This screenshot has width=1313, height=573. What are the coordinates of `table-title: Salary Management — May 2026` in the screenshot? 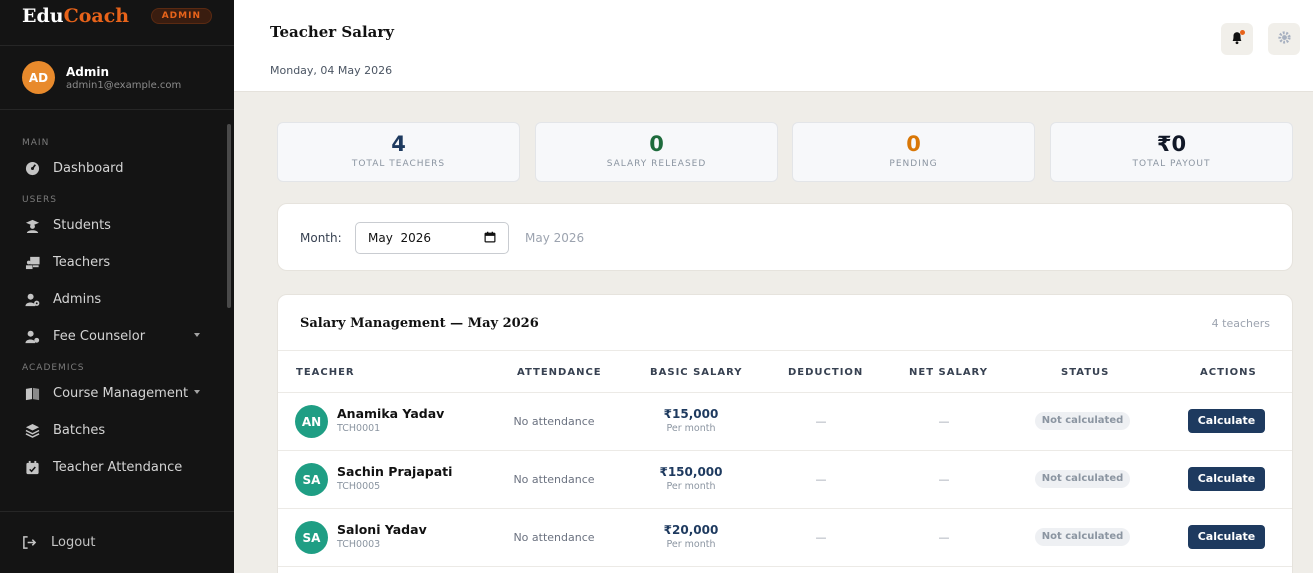 It's located at (419, 323).